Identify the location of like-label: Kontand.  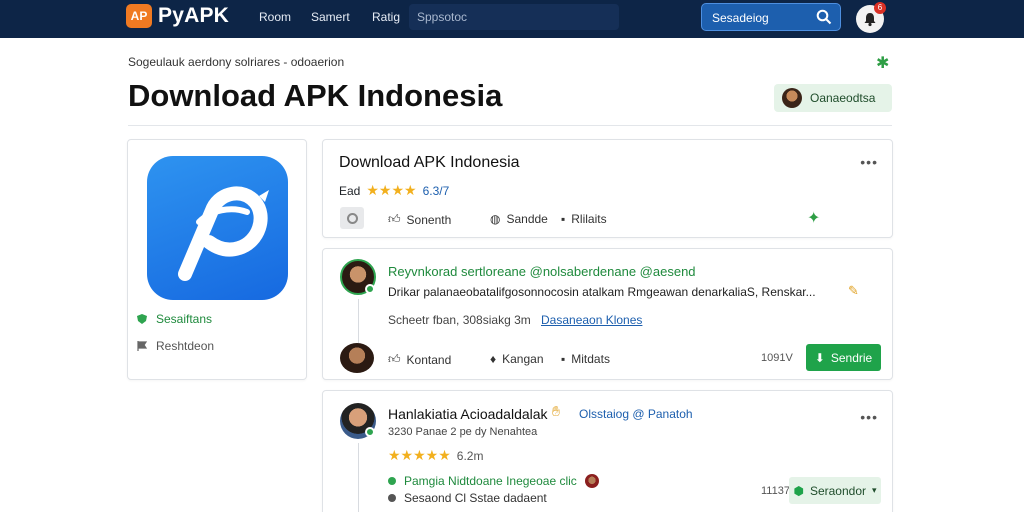
(429, 359).